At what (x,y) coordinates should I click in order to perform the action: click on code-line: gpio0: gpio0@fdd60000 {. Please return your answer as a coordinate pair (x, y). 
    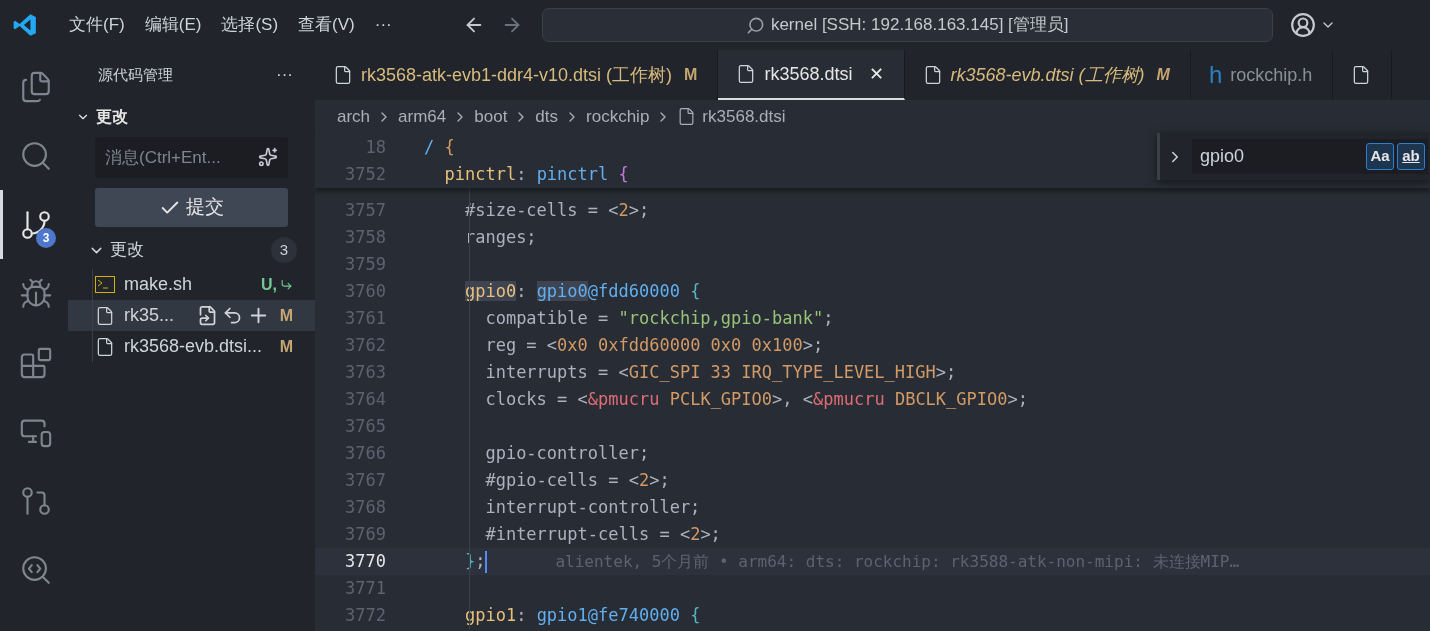
    Looking at the image, I should click on (582, 291).